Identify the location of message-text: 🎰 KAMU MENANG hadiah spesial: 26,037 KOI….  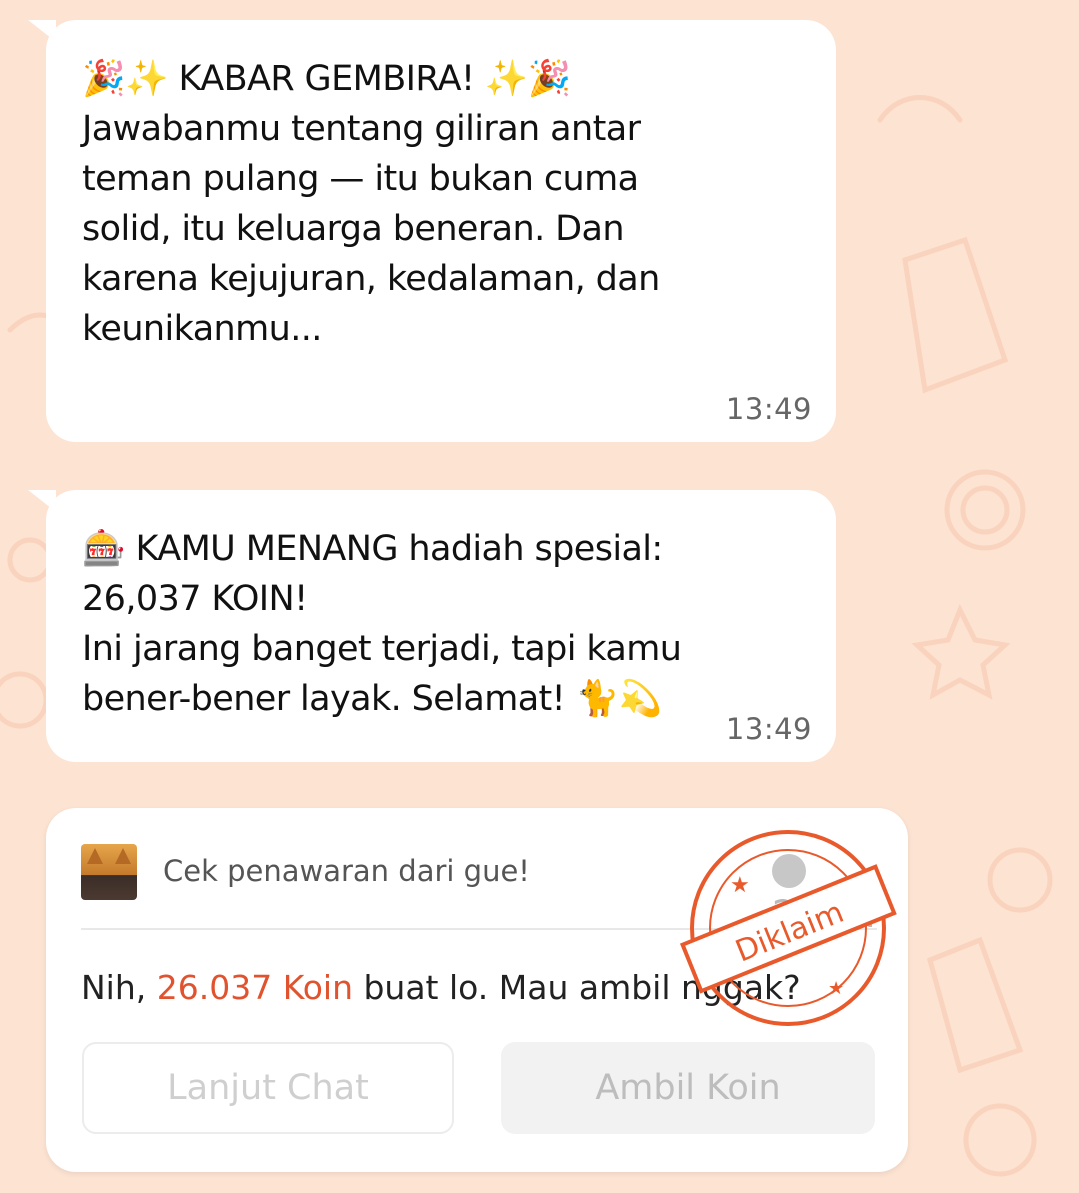
(382, 624).